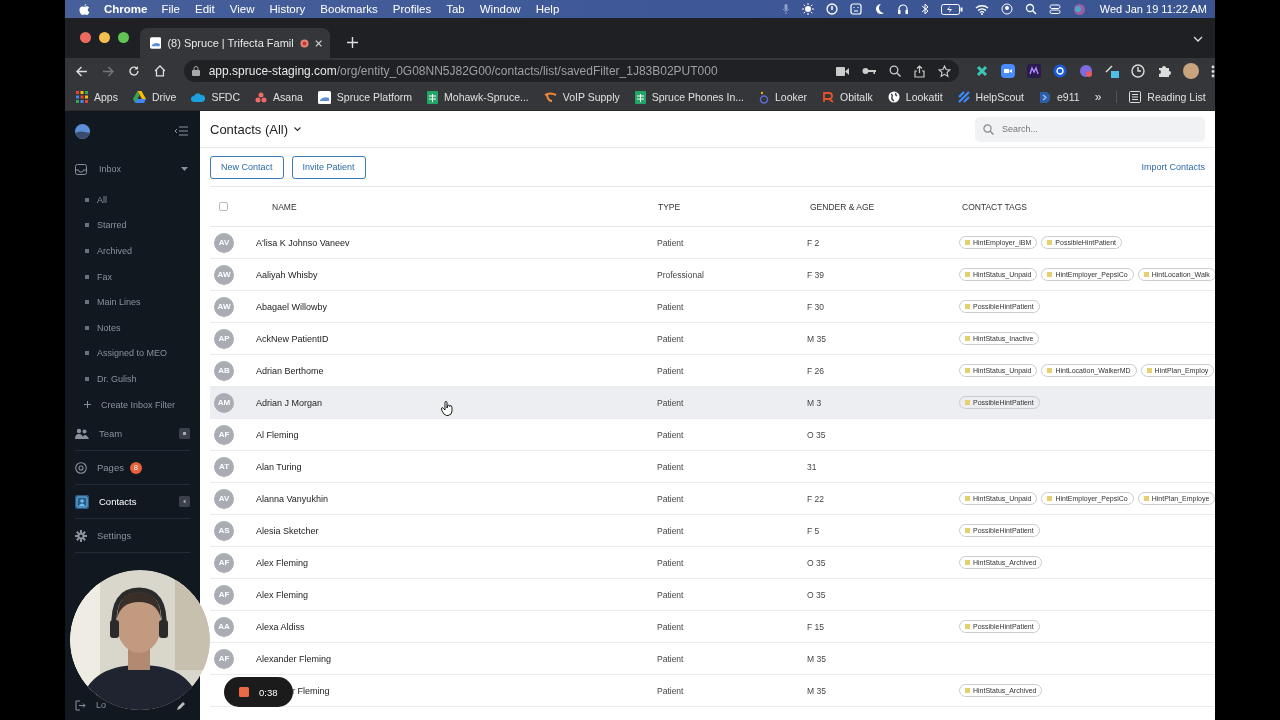 Image resolution: width=1280 pixels, height=720 pixels. What do you see at coordinates (104, 37) in the screenshot?
I see `minimize-window-button` at bounding box center [104, 37].